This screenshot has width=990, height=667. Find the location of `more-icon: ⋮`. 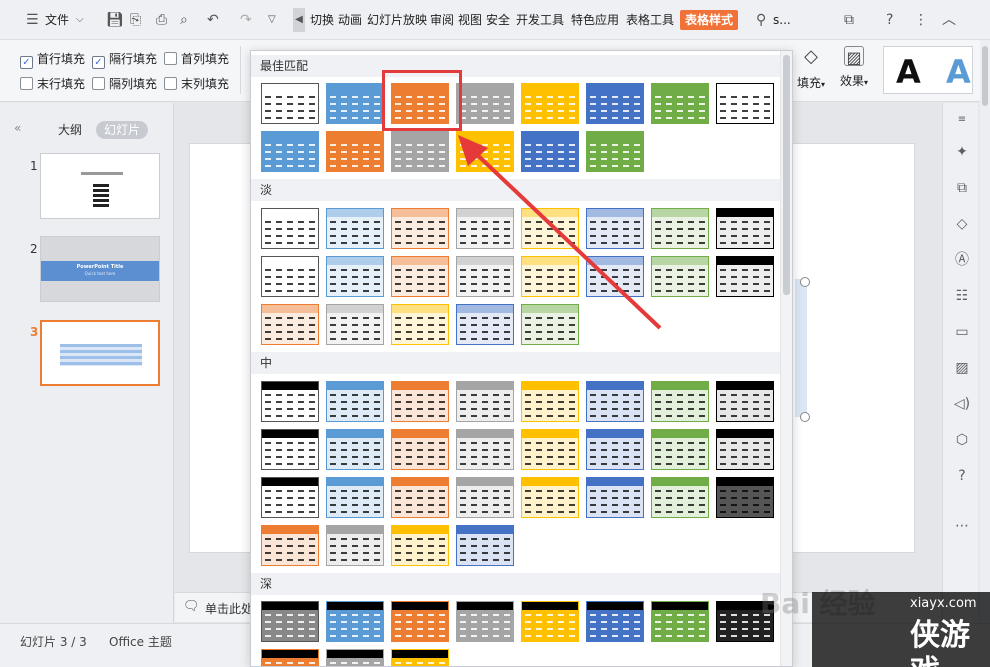

more-icon: ⋮ is located at coordinates (921, 20).